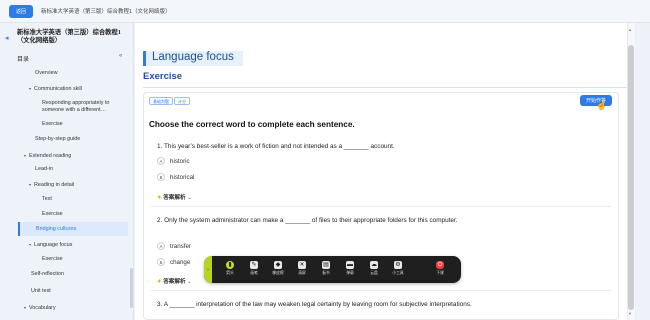 Image resolution: width=650 pixels, height=320 pixels. Describe the element at coordinates (350, 270) in the screenshot. I see `tool-comment: ▬ 弹幕` at that location.